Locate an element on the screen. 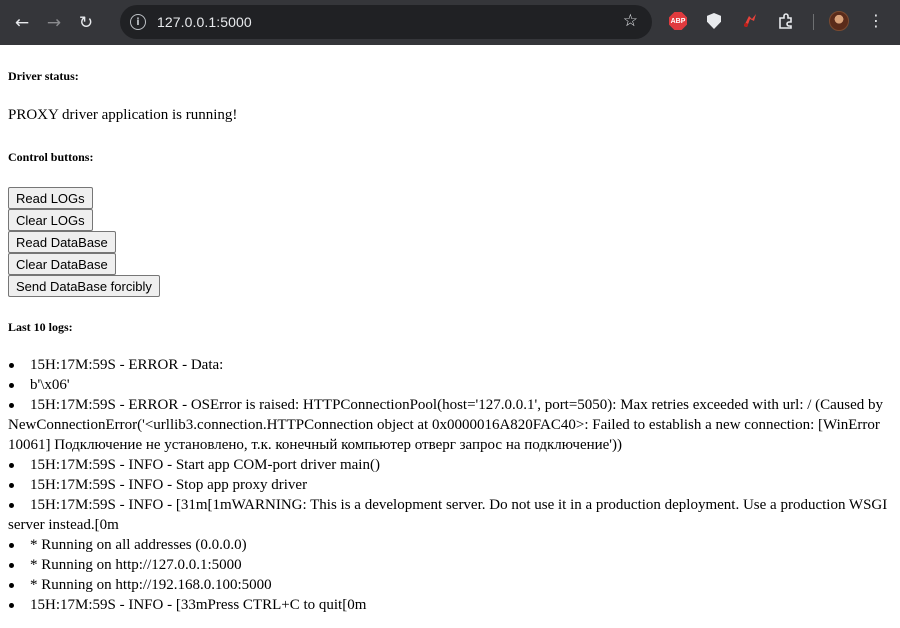 The width and height of the screenshot is (900, 628). logs-heading: Last 10 logs: is located at coordinates (40, 327).